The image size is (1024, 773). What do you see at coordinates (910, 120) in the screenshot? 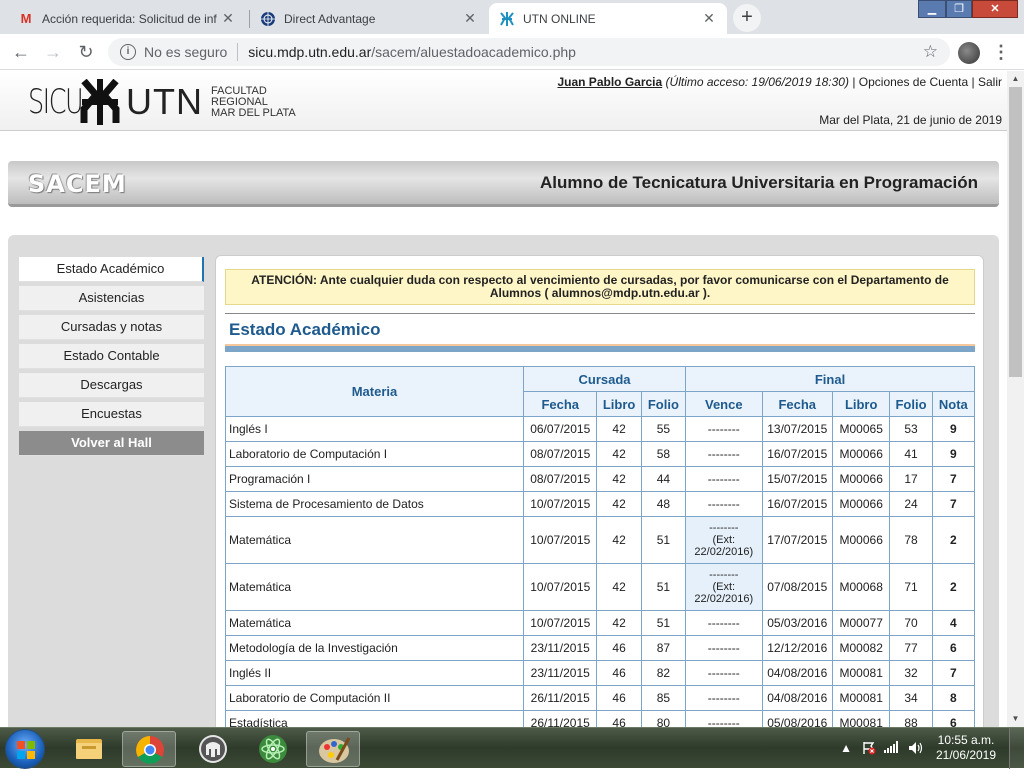
I see `current-date: Mar del Plata, 21 de junio de 2019` at bounding box center [910, 120].